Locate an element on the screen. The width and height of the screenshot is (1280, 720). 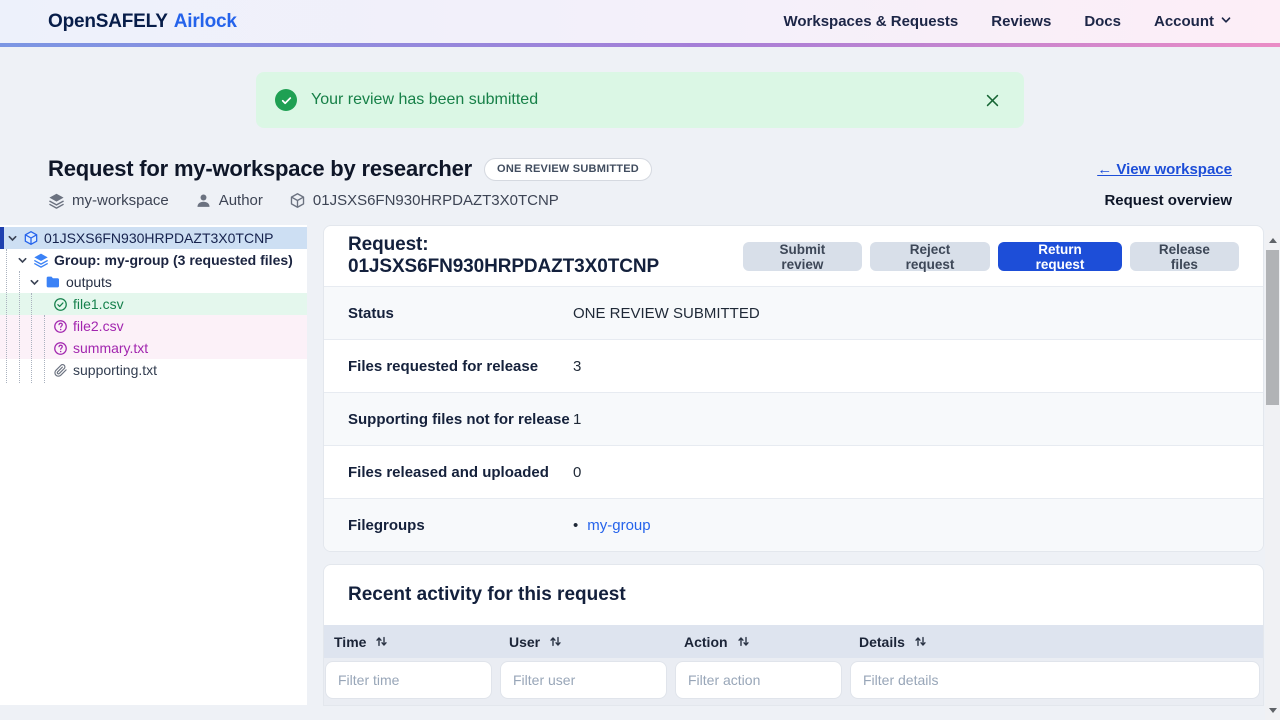
activity-filter-row is located at coordinates (793, 681).